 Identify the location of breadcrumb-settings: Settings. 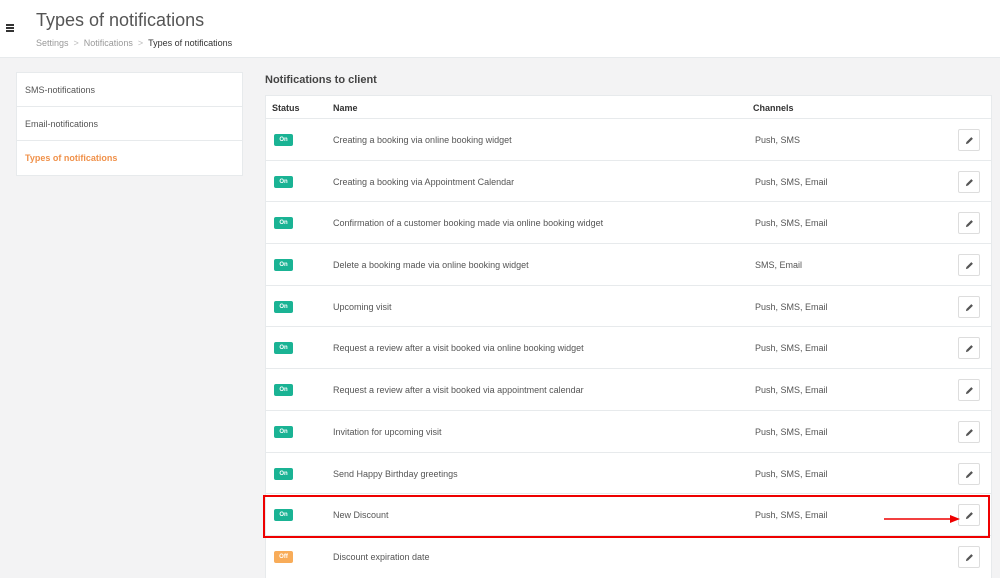
(52, 43).